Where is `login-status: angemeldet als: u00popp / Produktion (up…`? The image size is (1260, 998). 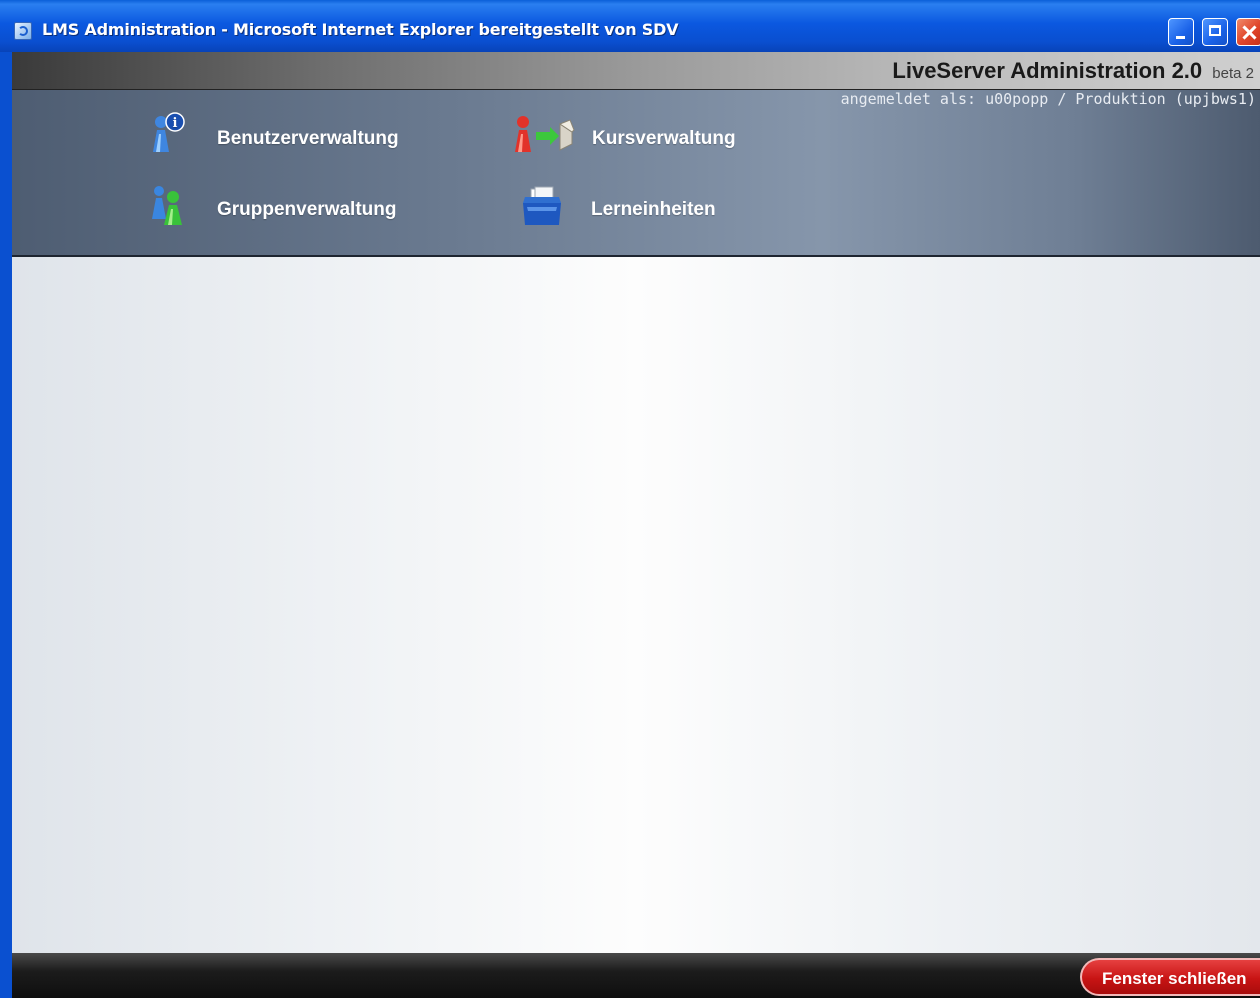
login-status: angemeldet als: u00popp / Produktion (up… is located at coordinates (1048, 99).